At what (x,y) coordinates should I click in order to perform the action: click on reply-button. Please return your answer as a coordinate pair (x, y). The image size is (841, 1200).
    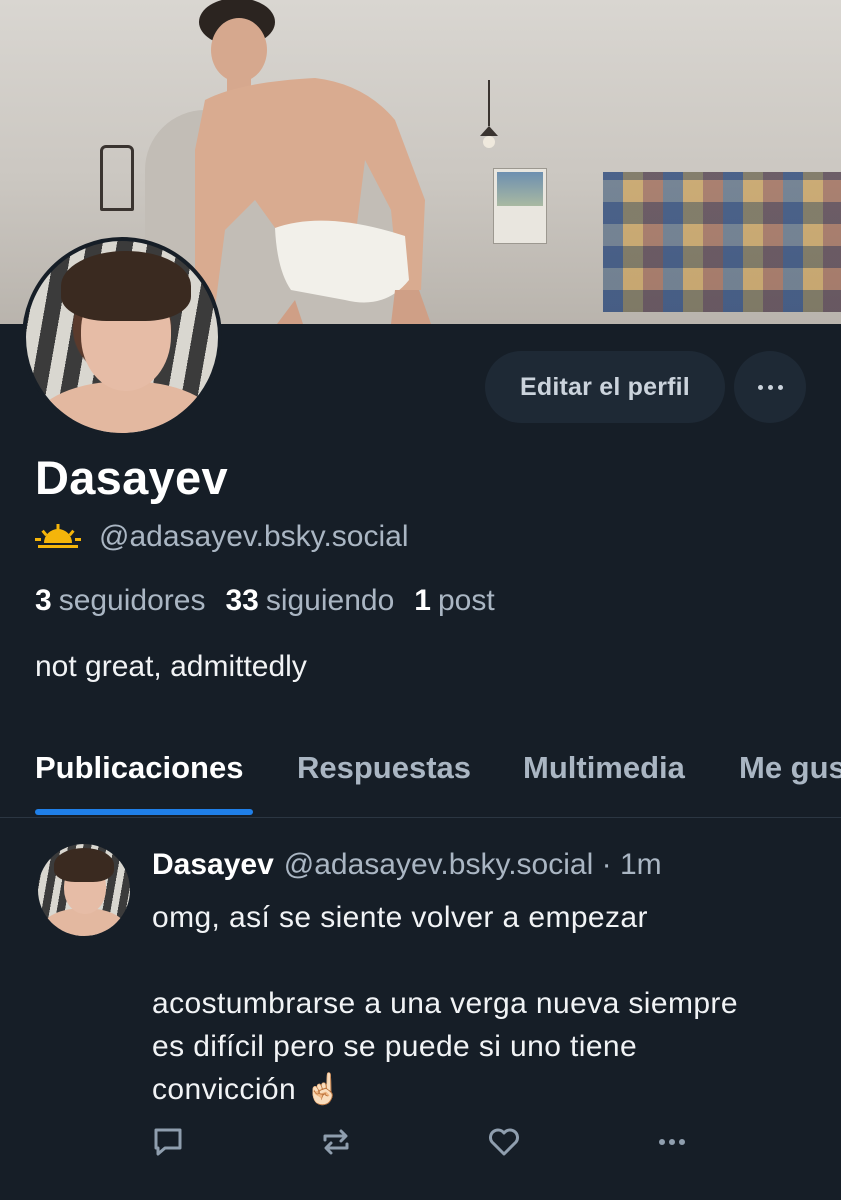
    Looking at the image, I should click on (168, 1142).